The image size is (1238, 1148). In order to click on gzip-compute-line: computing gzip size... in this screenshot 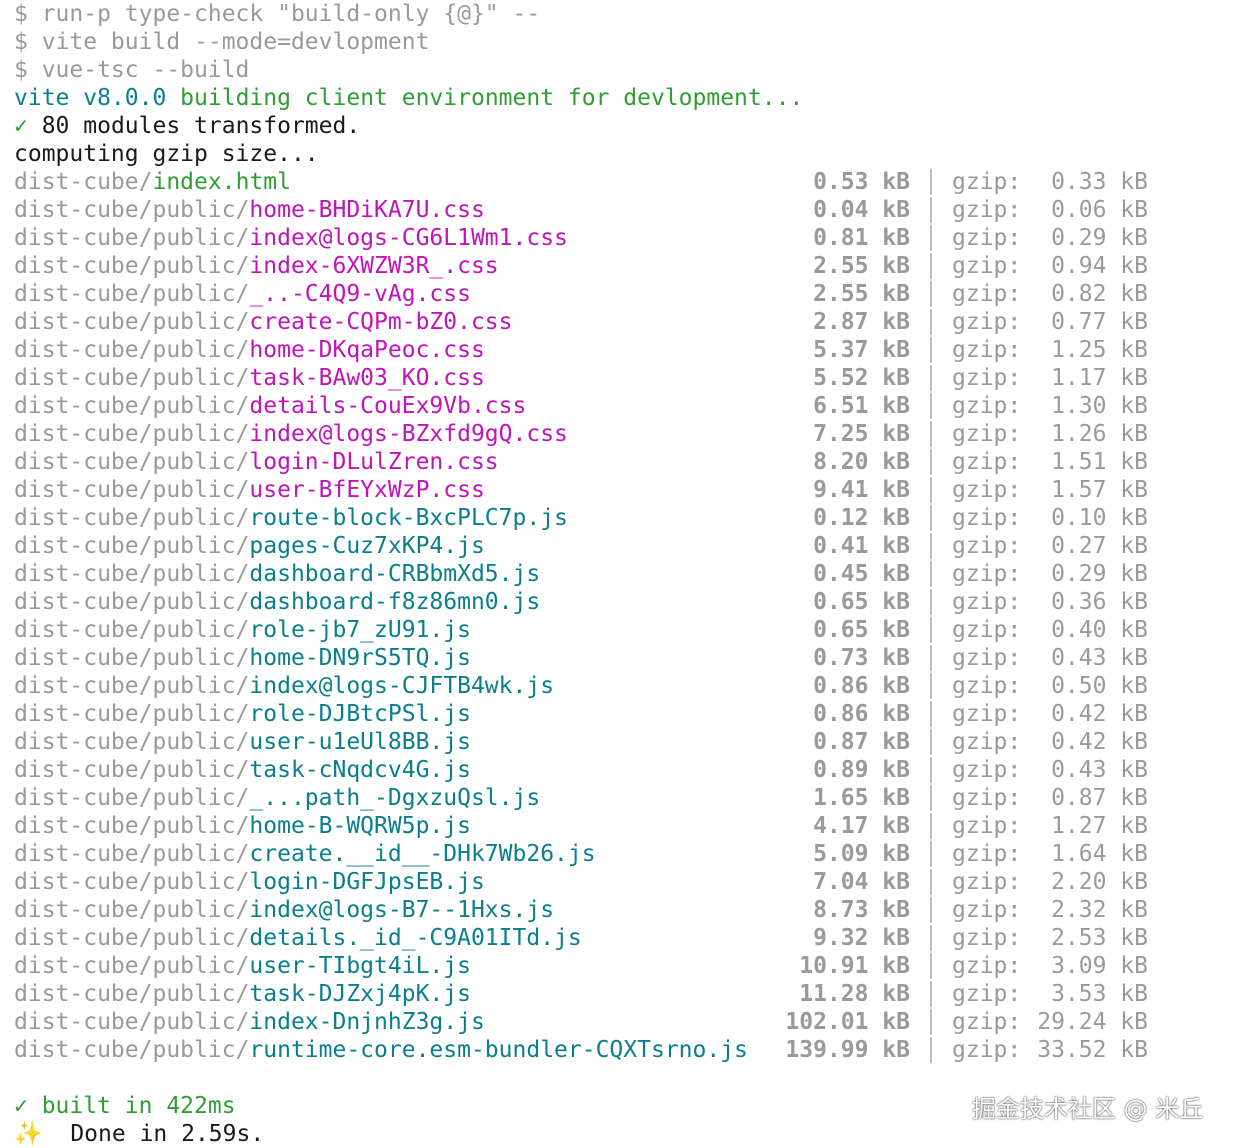, I will do `click(166, 154)`.